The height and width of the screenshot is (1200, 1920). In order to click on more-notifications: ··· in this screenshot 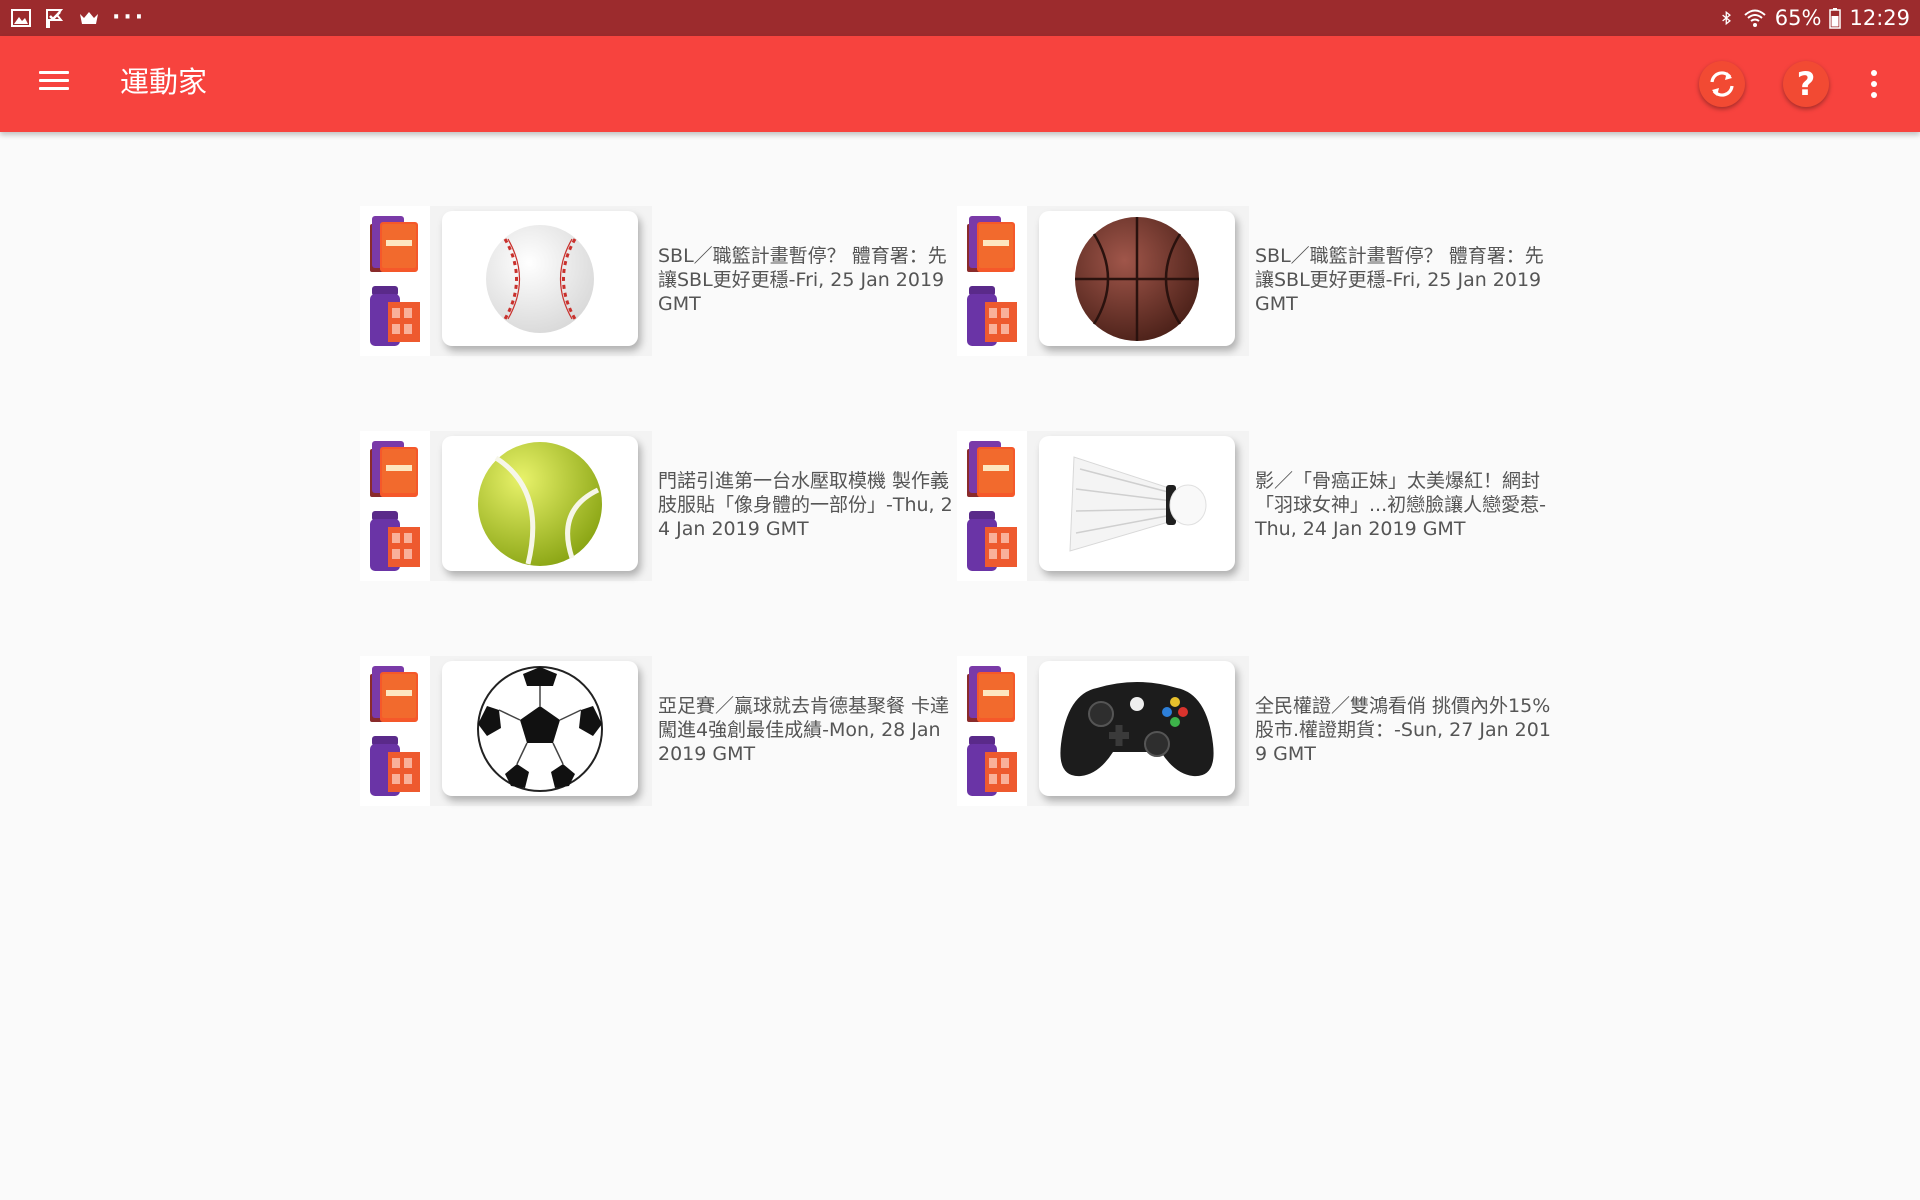, I will do `click(129, 17)`.